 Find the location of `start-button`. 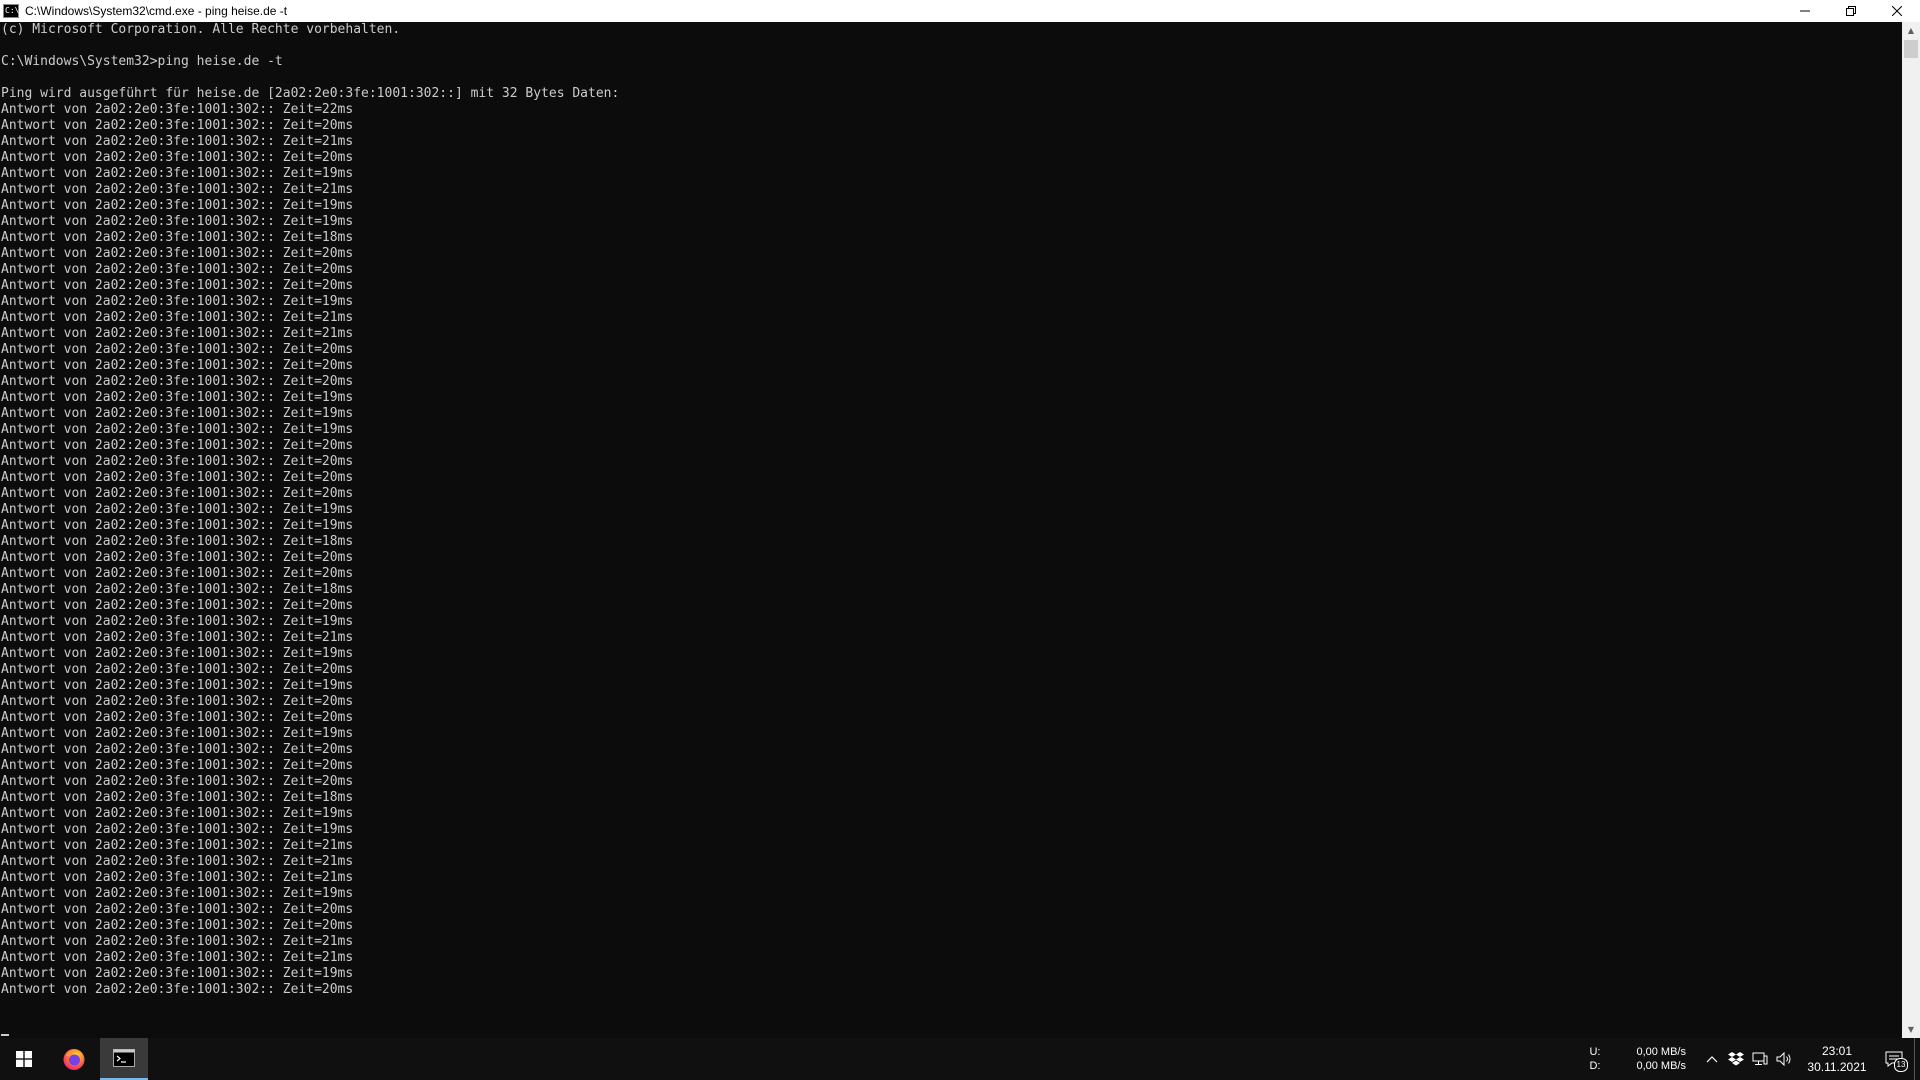

start-button is located at coordinates (24, 1059).